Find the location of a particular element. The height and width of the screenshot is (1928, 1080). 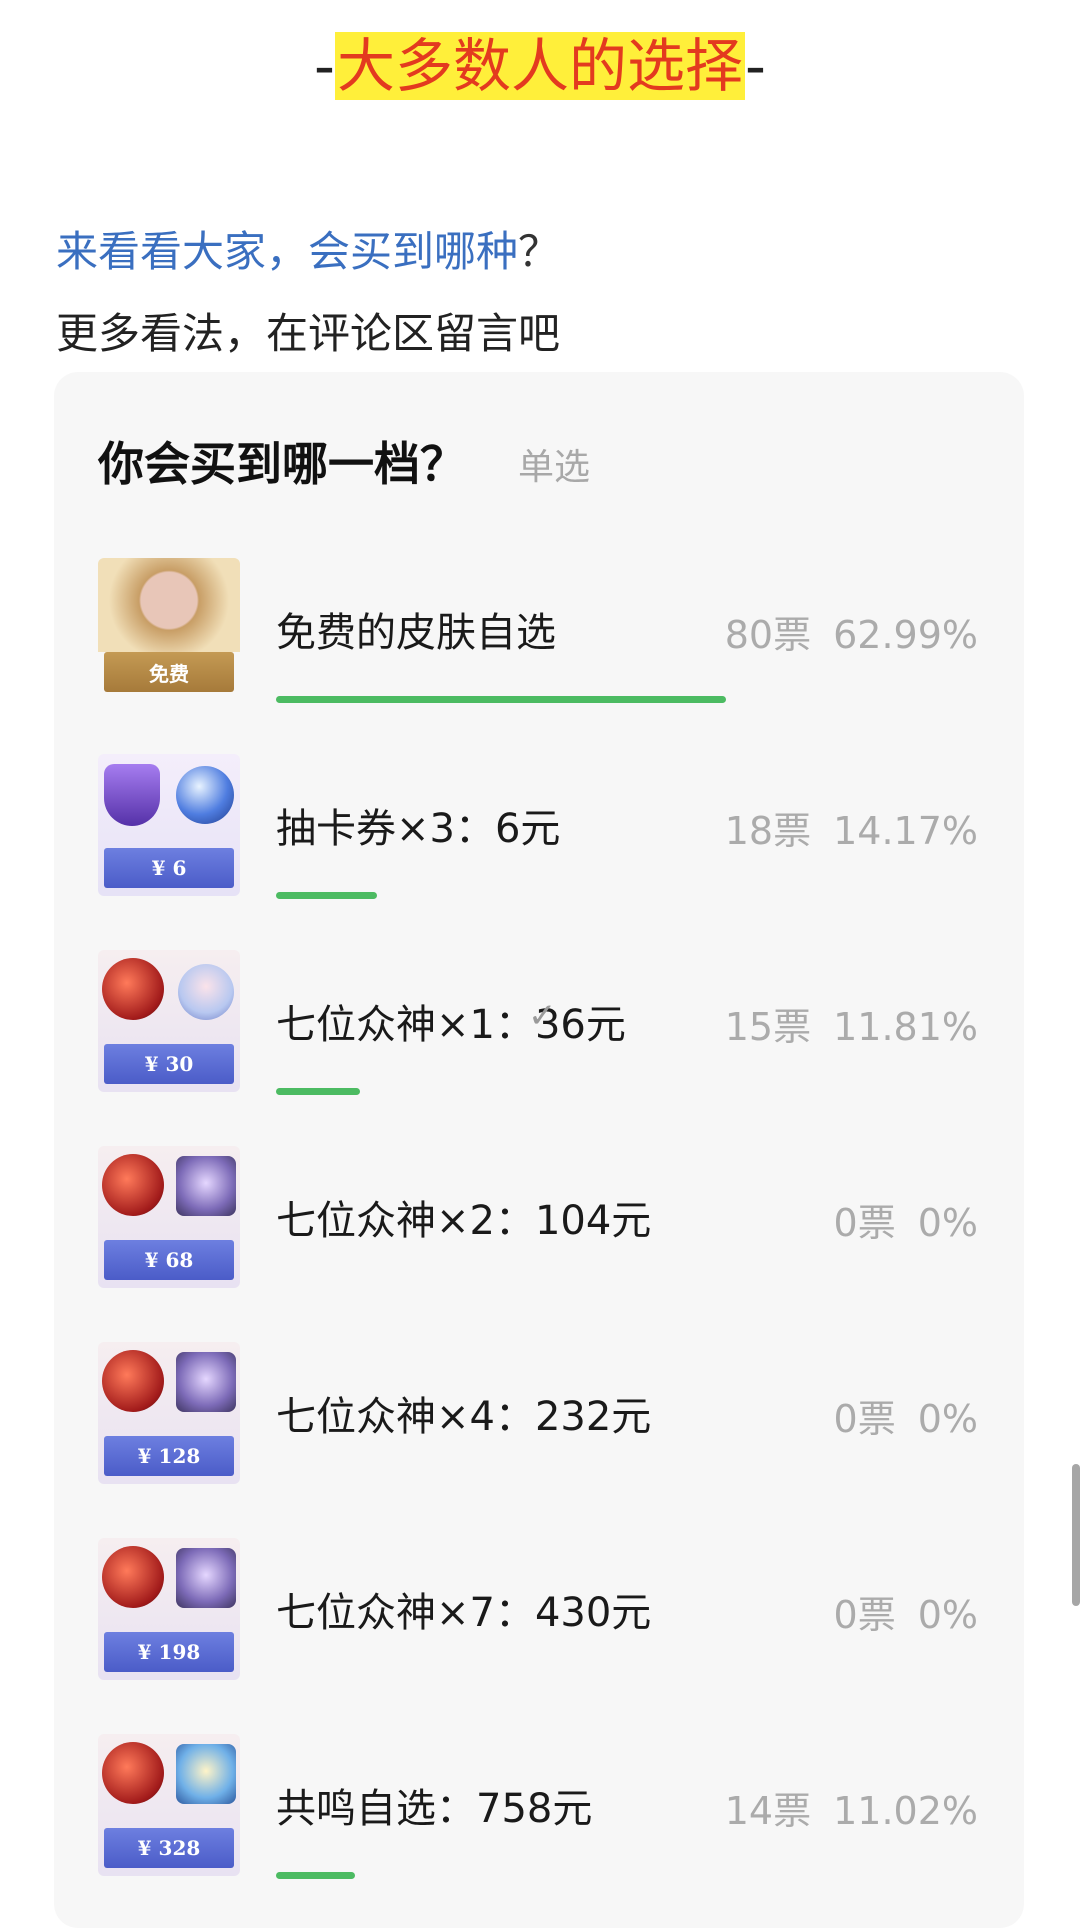

poll-option-seven-gods-x1: ¥ 30 七位众神×1：36元 ✓ 15票 11.81% is located at coordinates (538, 1025).